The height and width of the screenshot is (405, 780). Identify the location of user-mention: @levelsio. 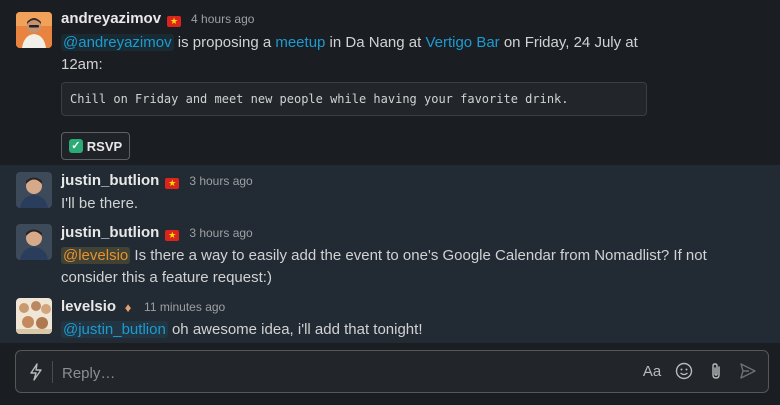
(96, 255).